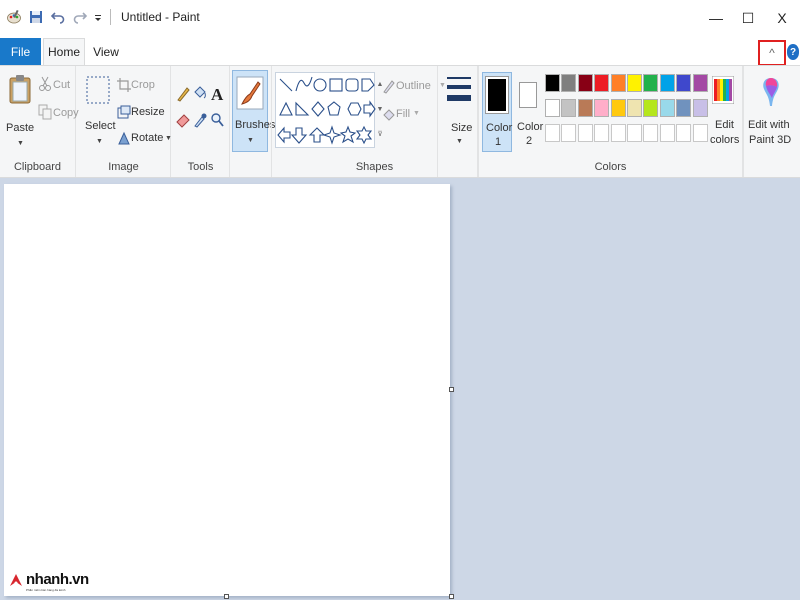  I want to click on copy-label: Copy, so click(66, 113).